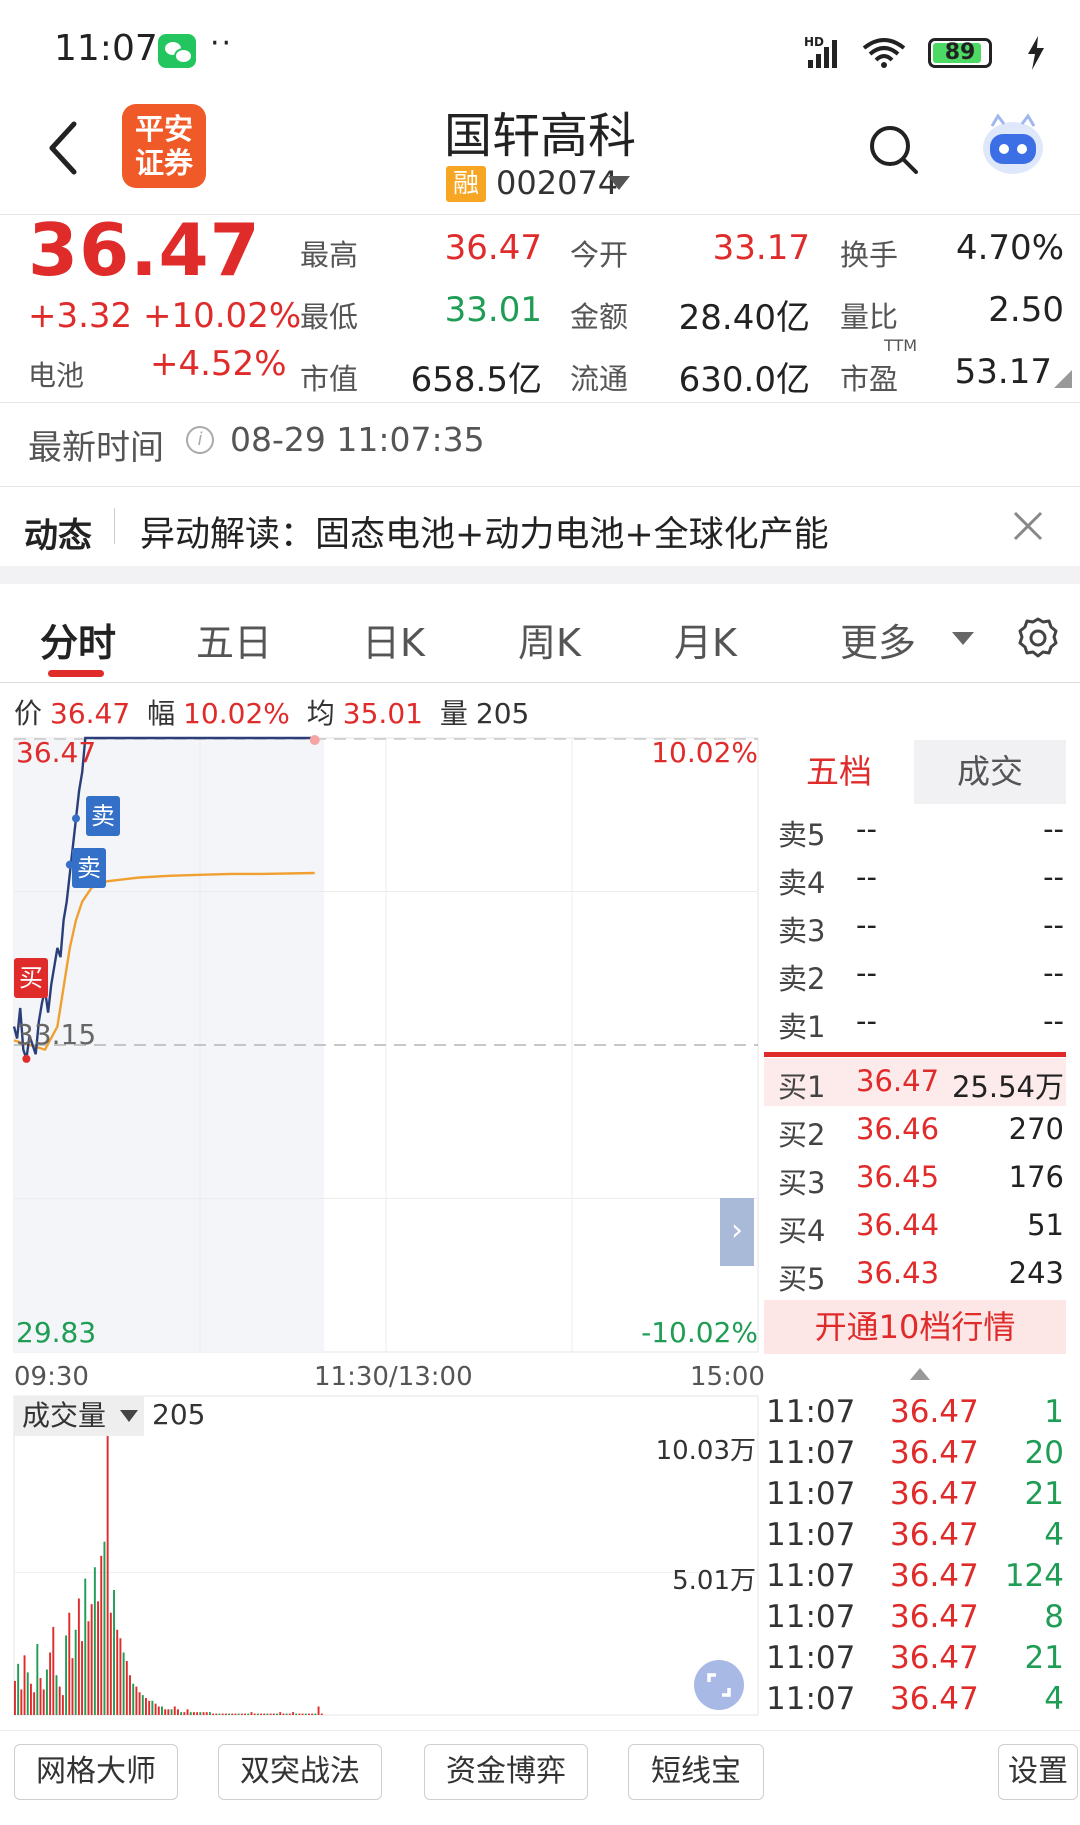 The image size is (1080, 1825). What do you see at coordinates (56, 1034) in the screenshot?
I see `y-axis-mid: 33.15` at bounding box center [56, 1034].